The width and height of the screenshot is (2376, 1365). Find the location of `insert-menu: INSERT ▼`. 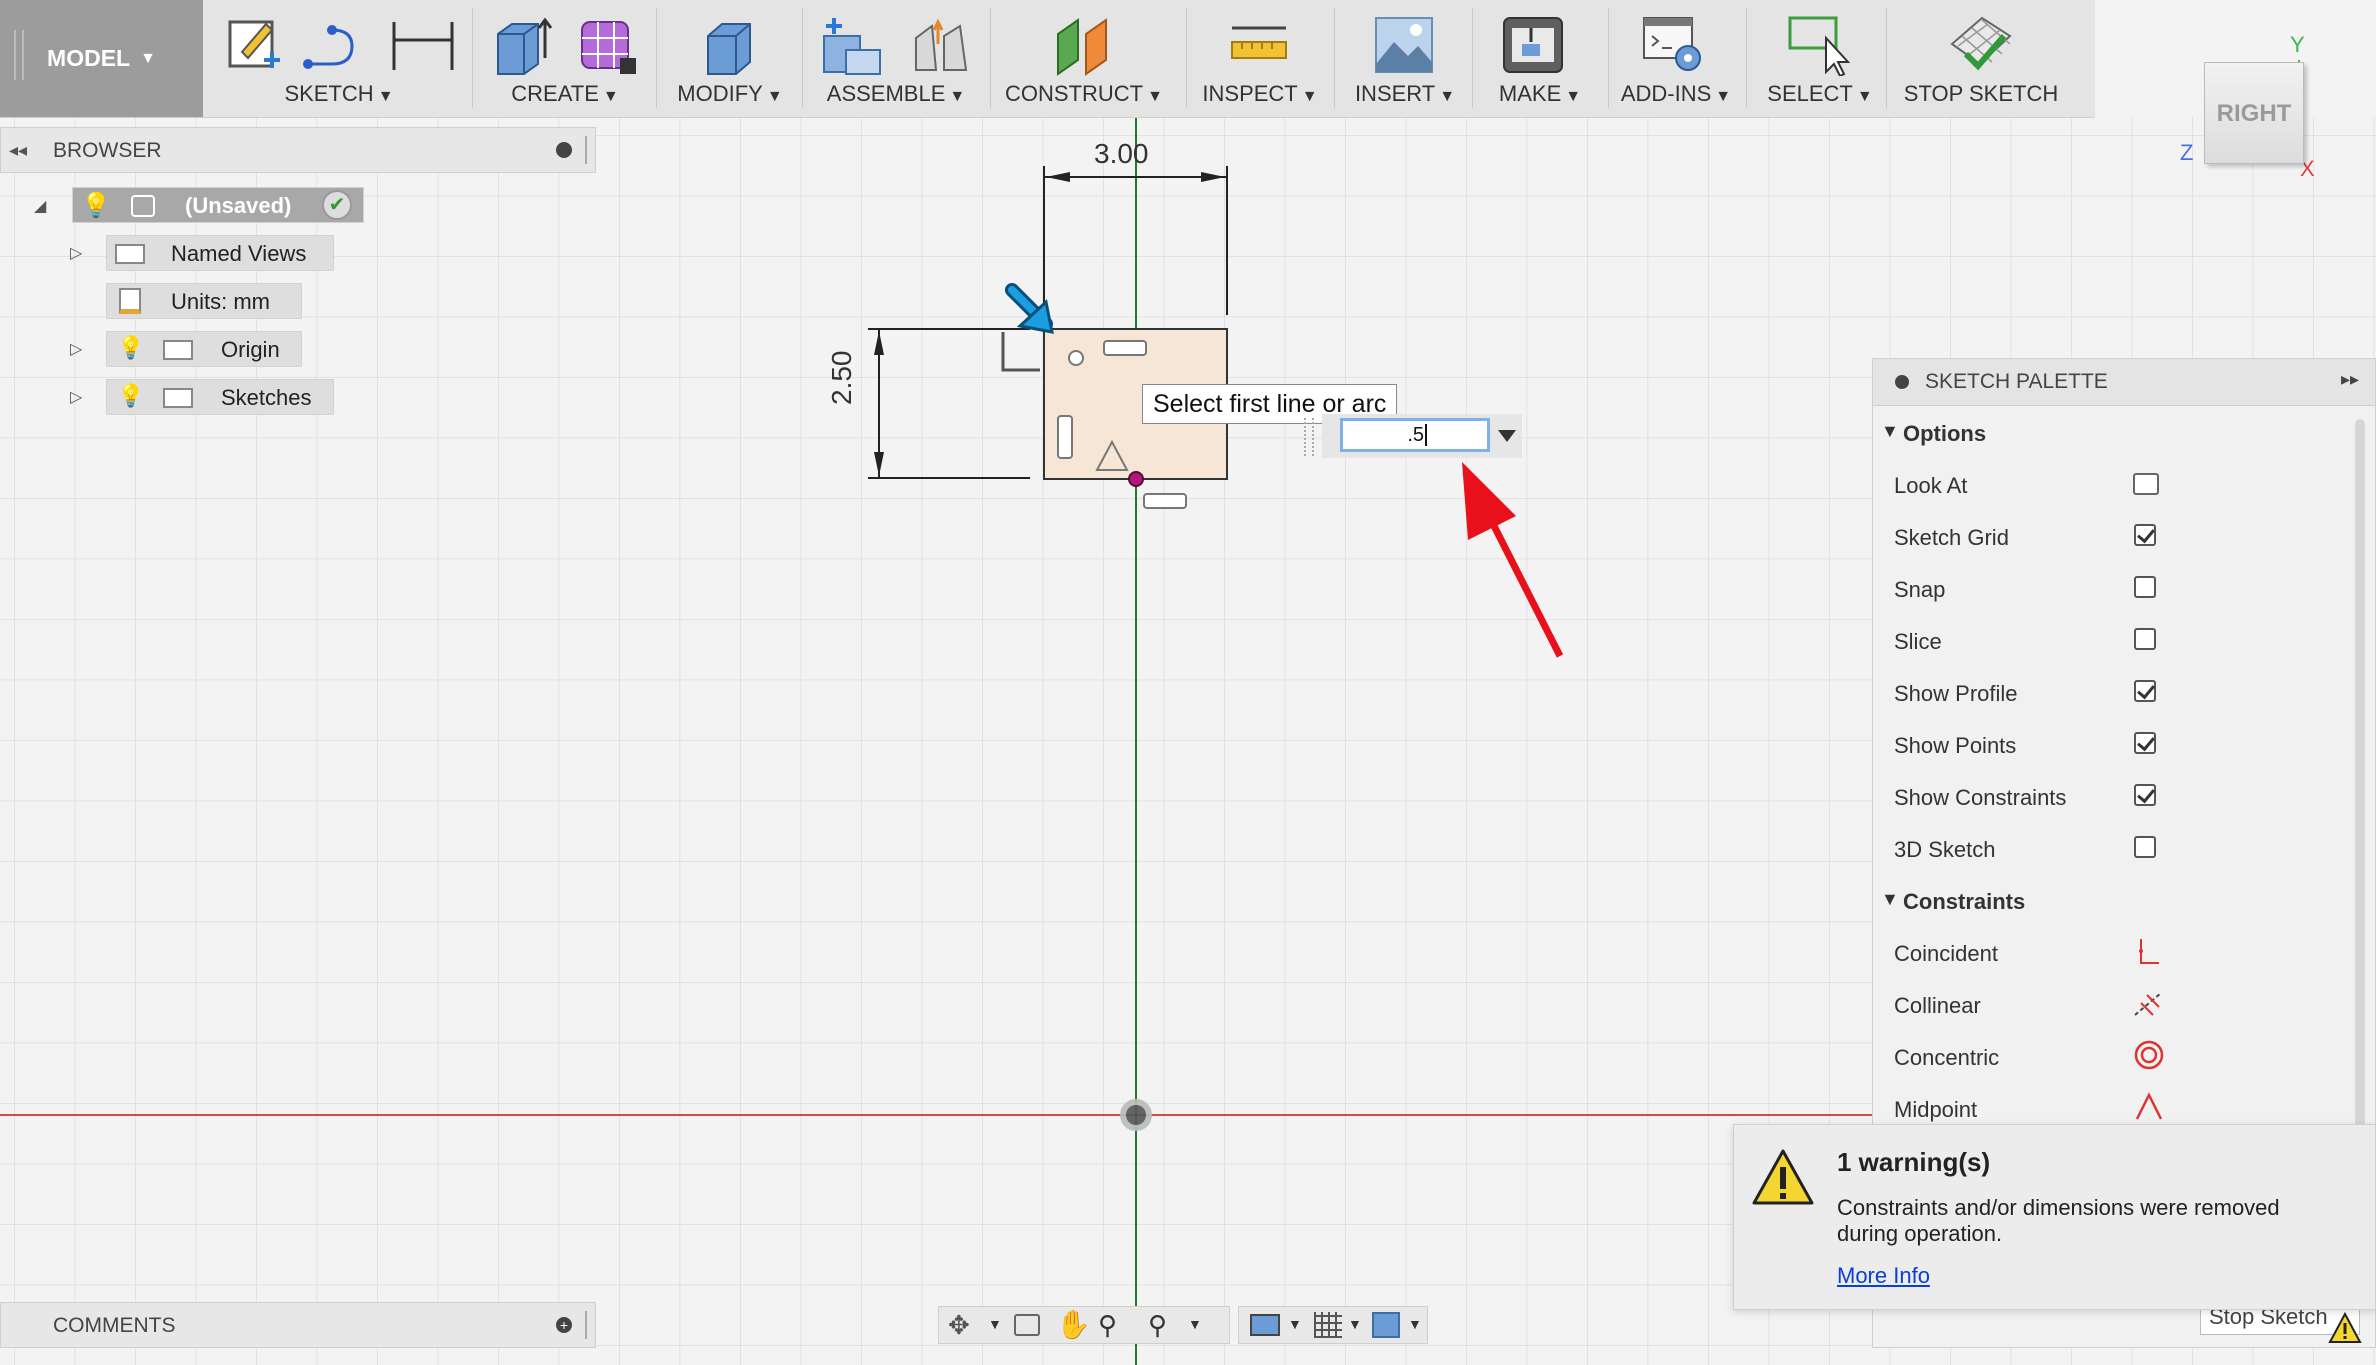

insert-menu: INSERT ▼ is located at coordinates (1405, 94).